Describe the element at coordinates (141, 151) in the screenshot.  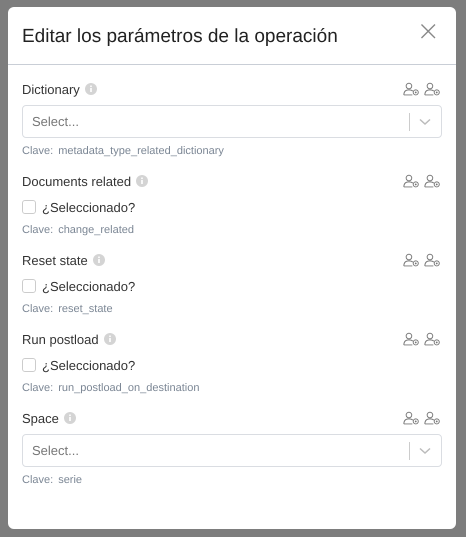
I see `key-value: metadata_type_related_dictionary` at that location.